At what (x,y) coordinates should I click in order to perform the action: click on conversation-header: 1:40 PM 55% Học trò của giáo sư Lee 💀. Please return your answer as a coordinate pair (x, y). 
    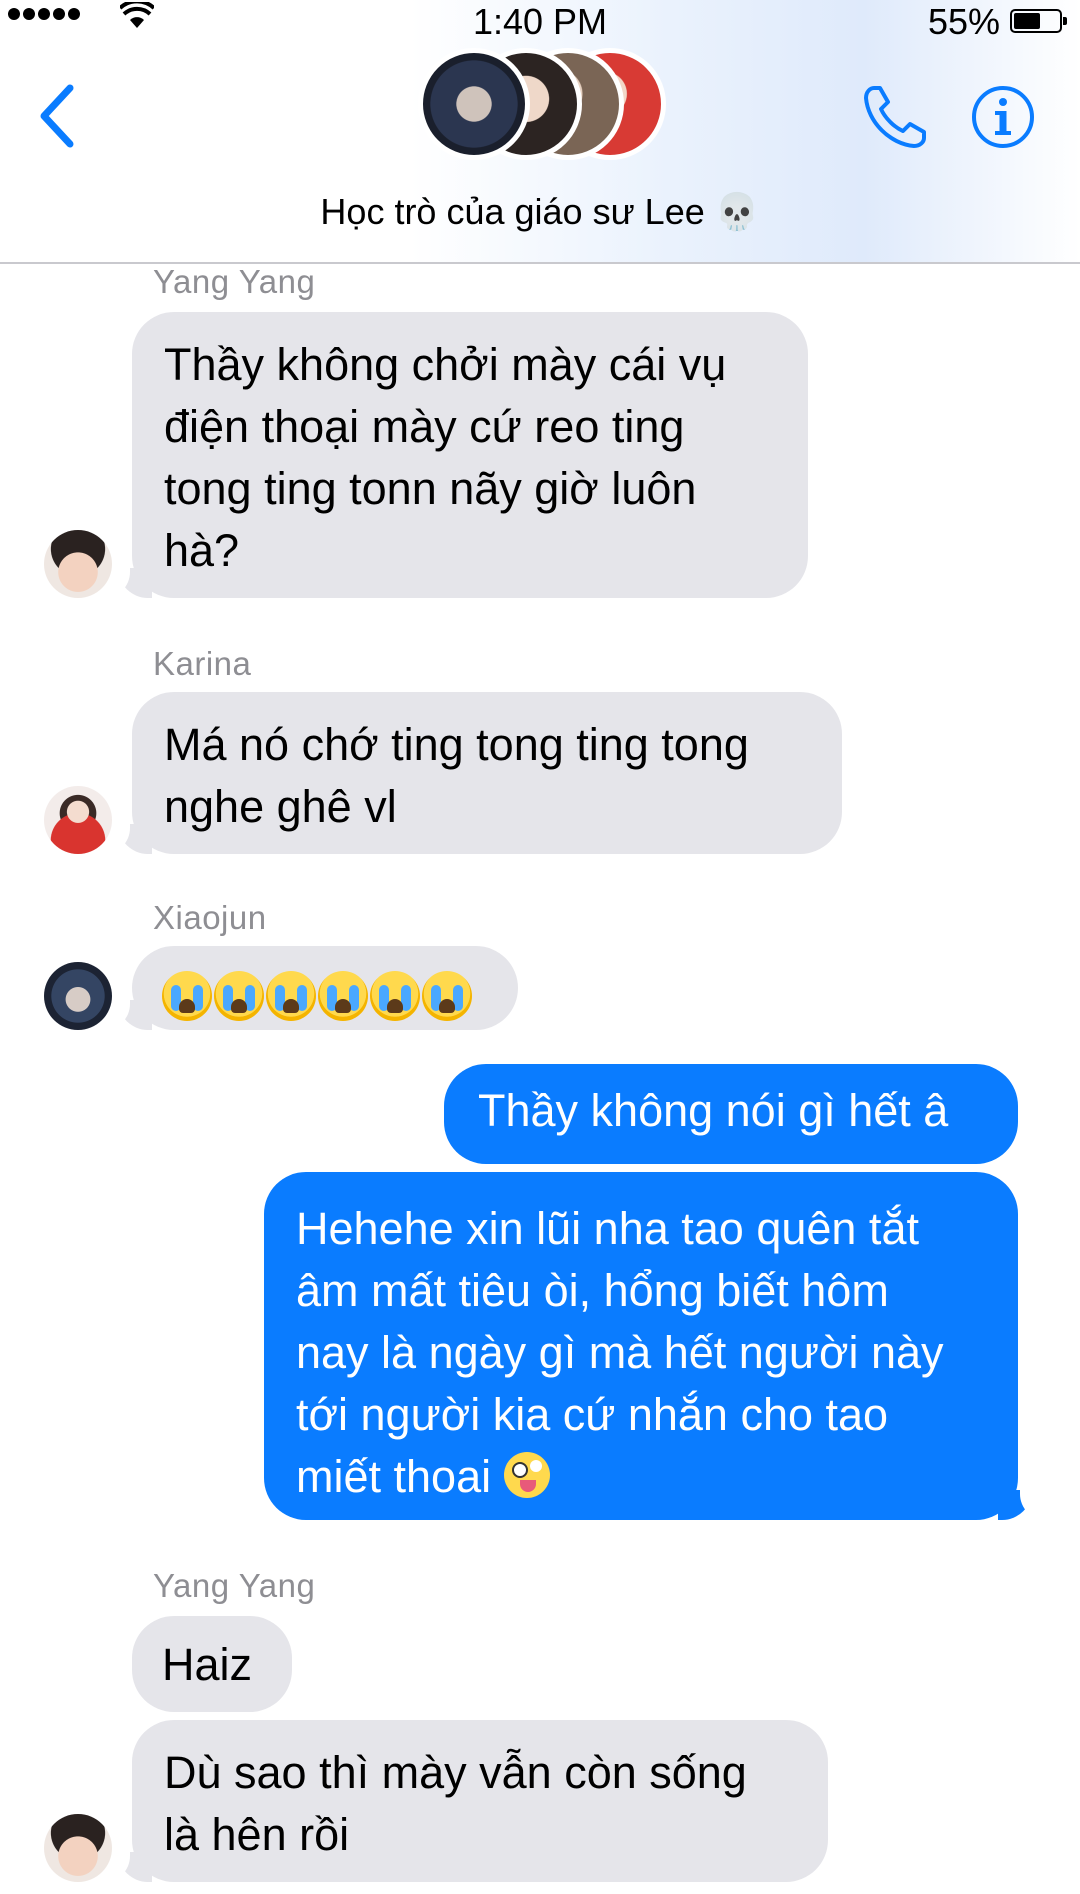
    Looking at the image, I should click on (540, 132).